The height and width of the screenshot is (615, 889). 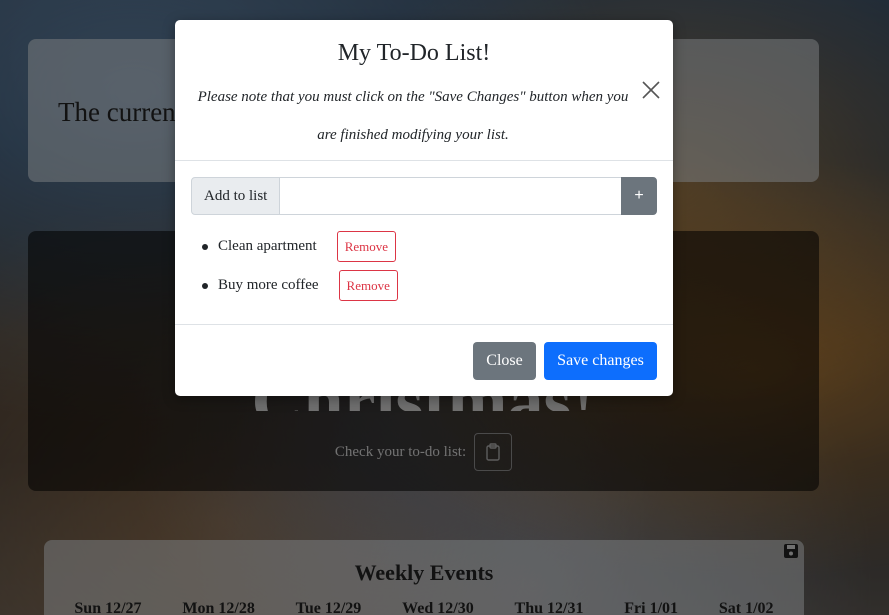 I want to click on add-item-input, so click(x=450, y=196).